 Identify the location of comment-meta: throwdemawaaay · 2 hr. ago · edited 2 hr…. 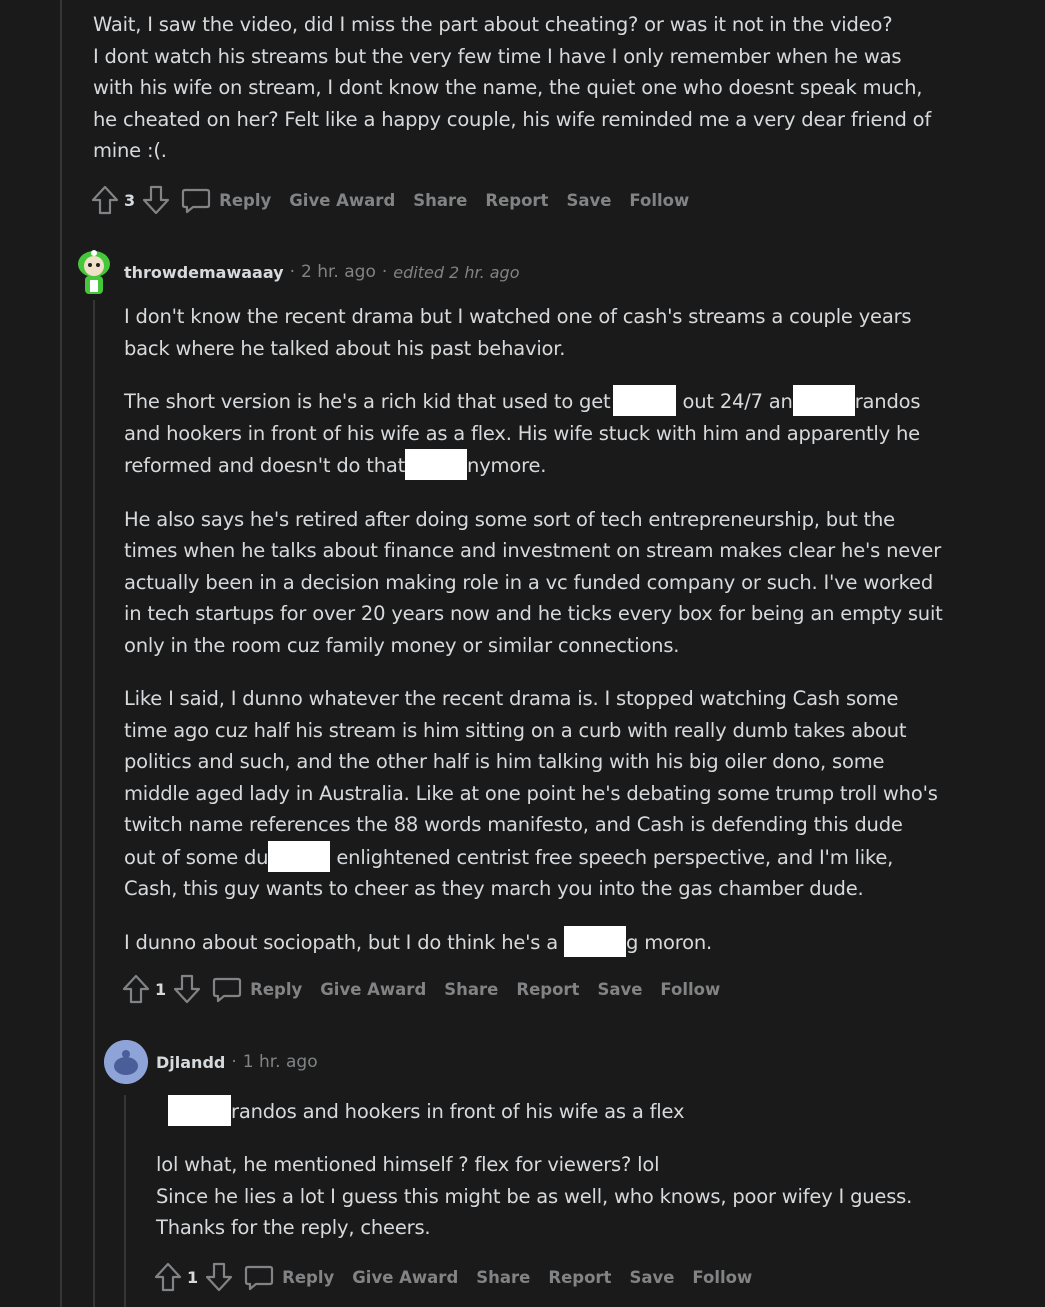
(322, 272).